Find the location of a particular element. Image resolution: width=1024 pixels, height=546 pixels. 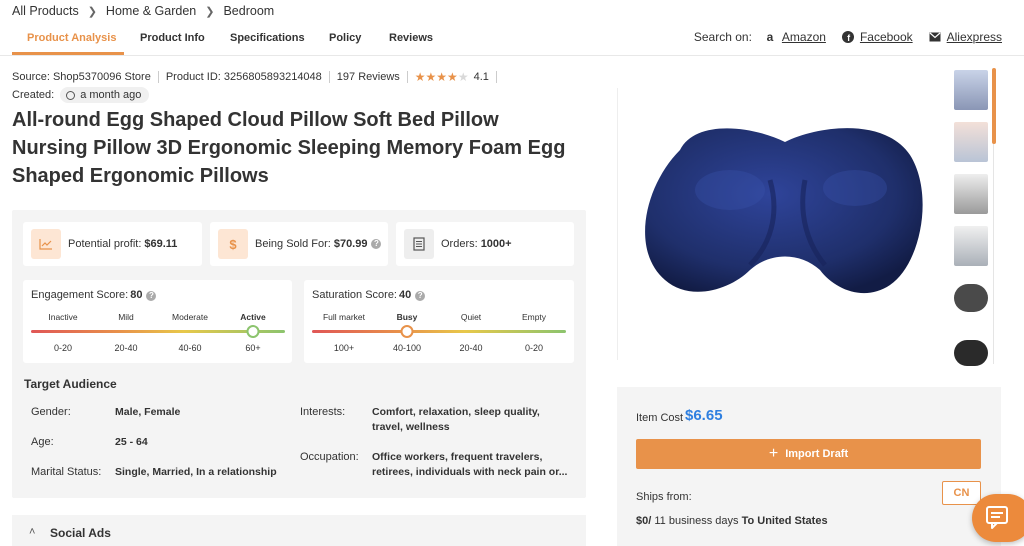

engagement-level: Moderate is located at coordinates (190, 317).